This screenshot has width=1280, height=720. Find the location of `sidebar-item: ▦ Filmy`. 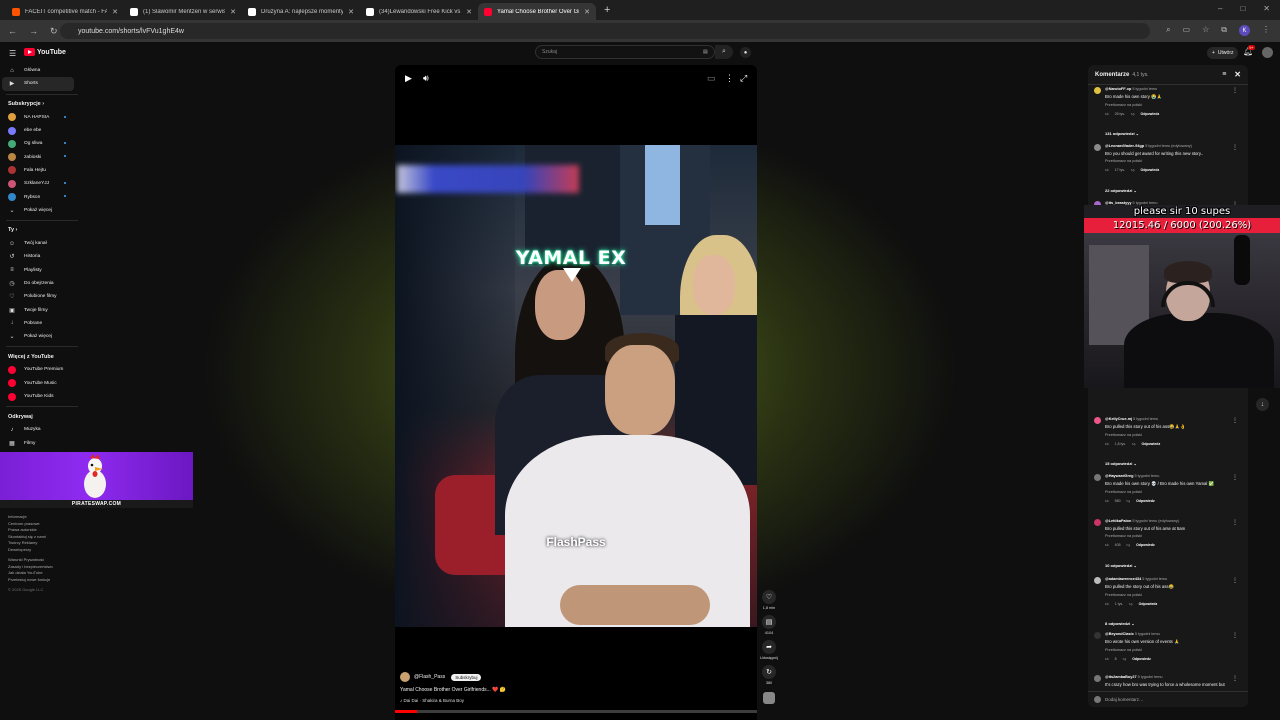

sidebar-item: ▦ Filmy is located at coordinates (40, 443).